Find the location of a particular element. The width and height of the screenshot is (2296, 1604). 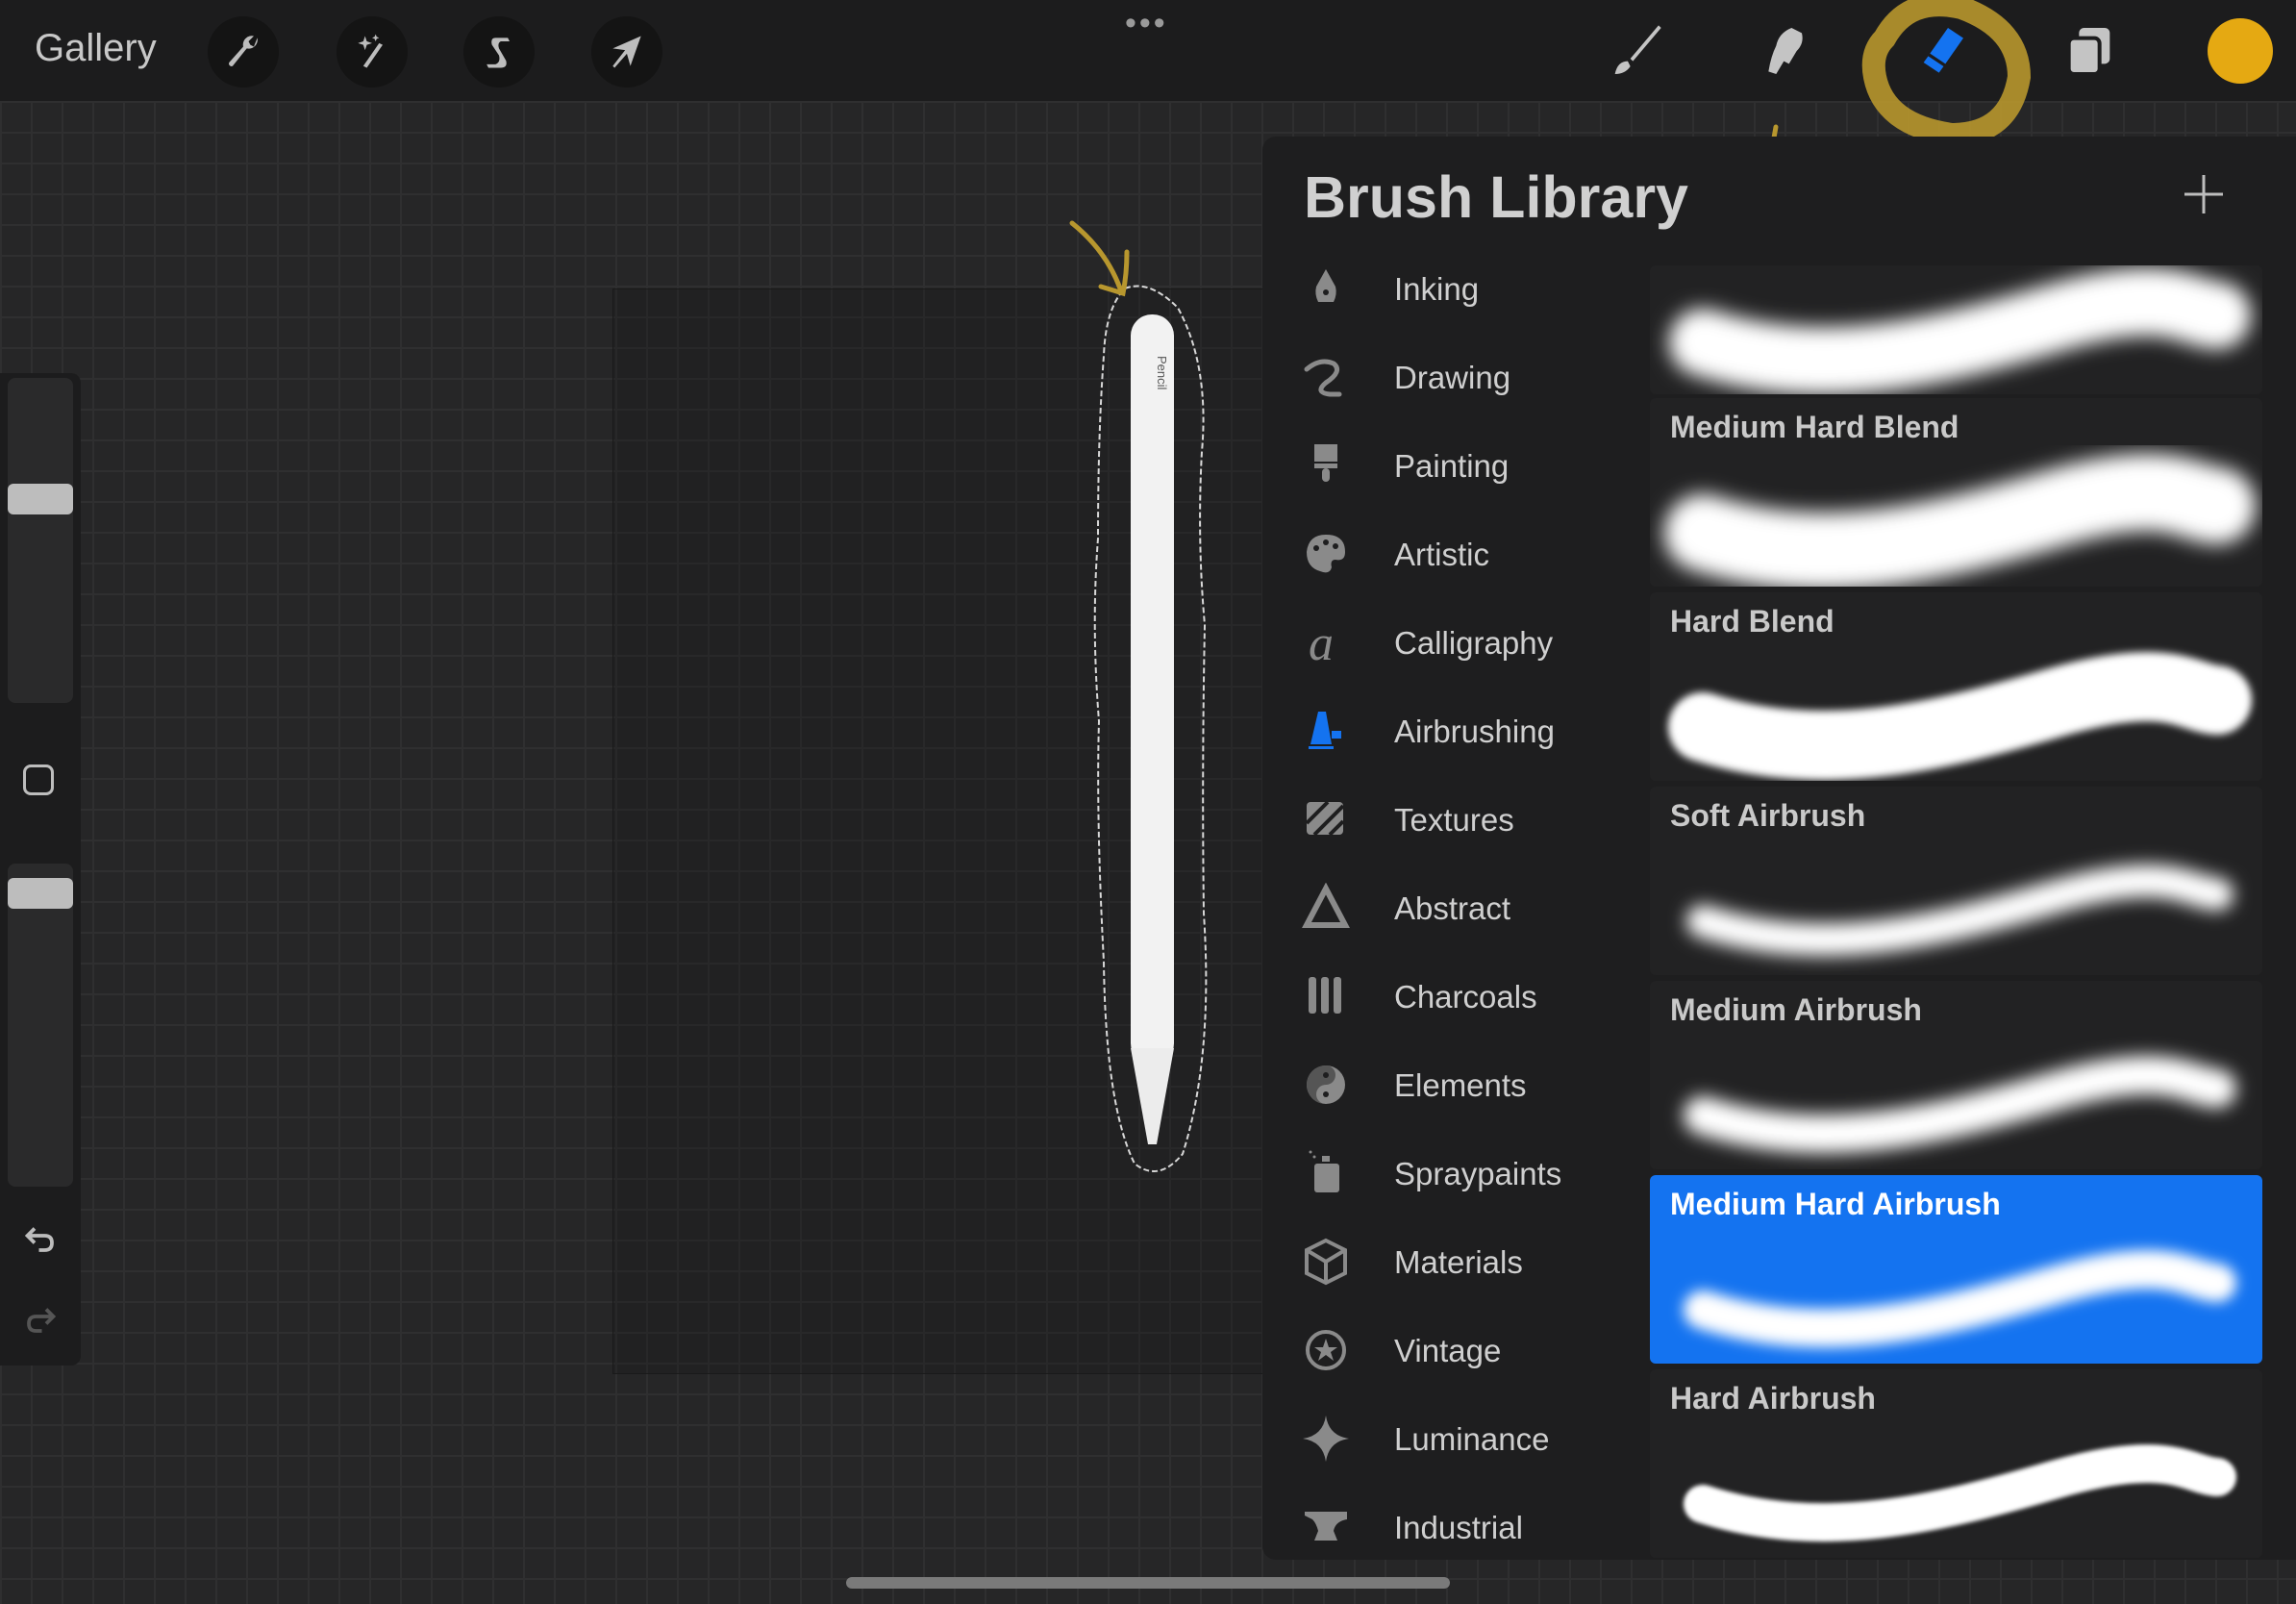

category-drawing: Drawing is located at coordinates (1454, 376).